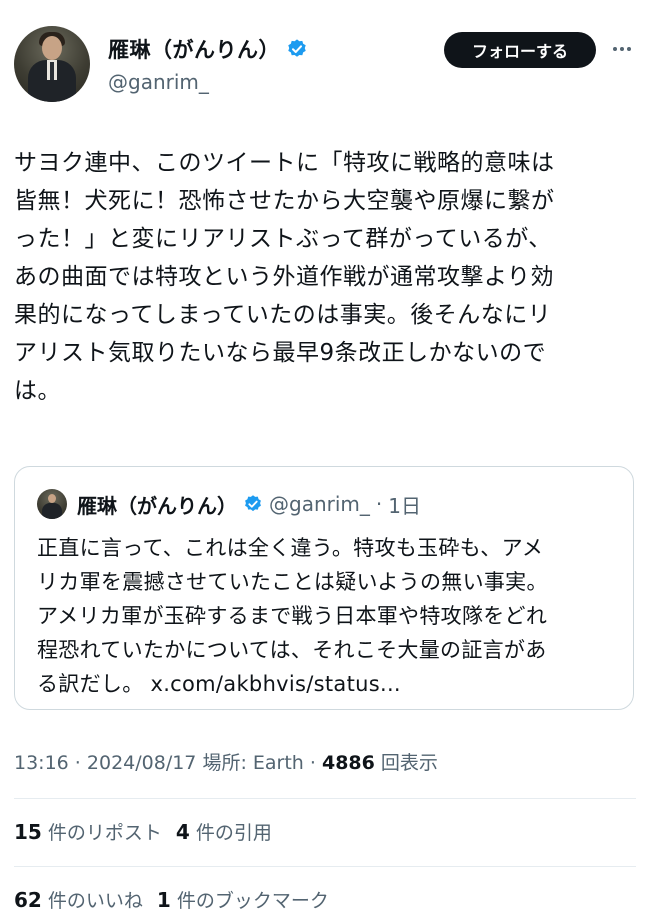 This screenshot has width=650, height=918. I want to click on like-bookmark-stats: 62 件のいいね 1 件のブックマーク, so click(171, 899).